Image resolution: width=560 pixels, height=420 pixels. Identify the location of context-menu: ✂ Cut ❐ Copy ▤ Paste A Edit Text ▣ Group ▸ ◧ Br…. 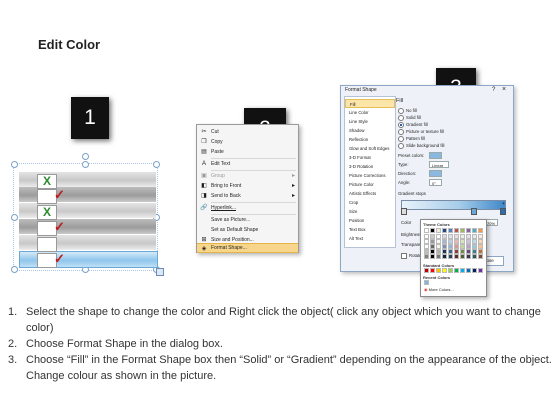
(247, 188).